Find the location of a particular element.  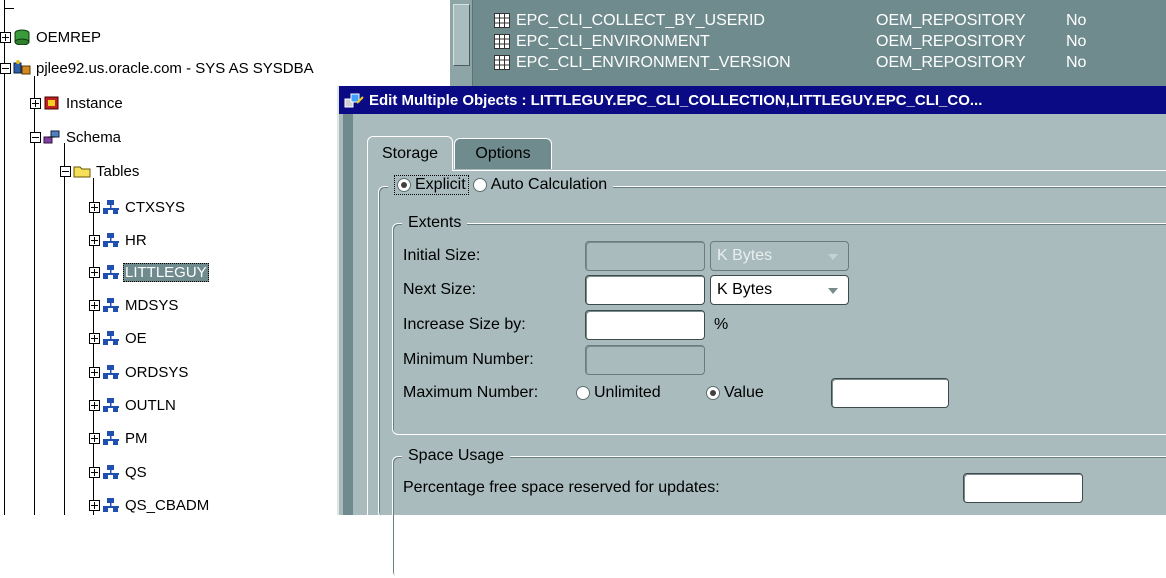

auto-calculation-option: Auto Calculation is located at coordinates (540, 185).